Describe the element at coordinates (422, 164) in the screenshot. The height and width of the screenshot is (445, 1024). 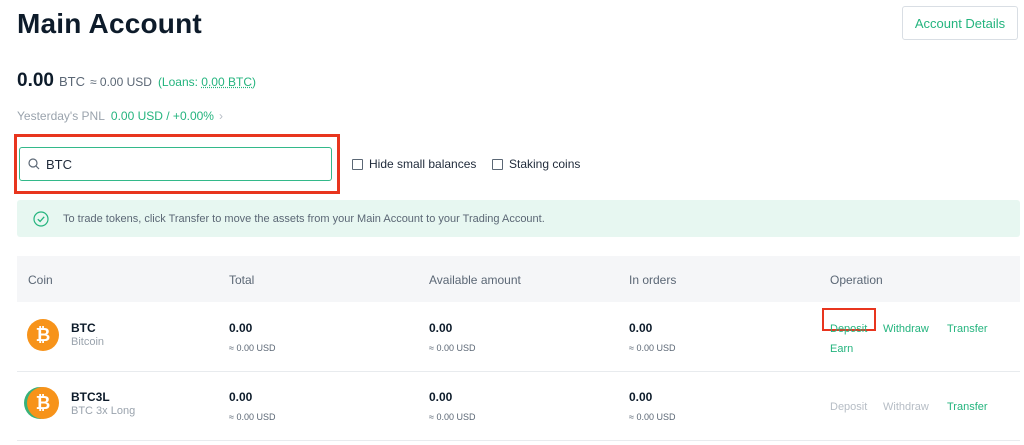
I see `hide-small-balances-label: Hide small balances` at that location.